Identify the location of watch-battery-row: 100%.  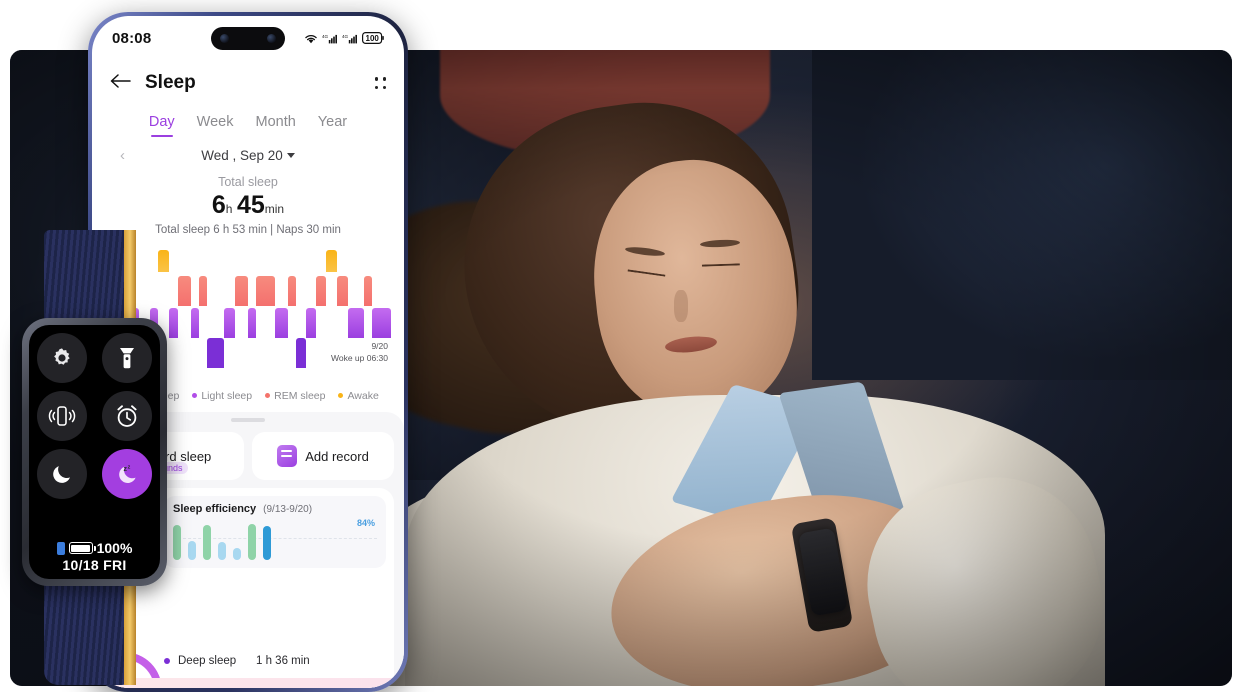
(94, 548).